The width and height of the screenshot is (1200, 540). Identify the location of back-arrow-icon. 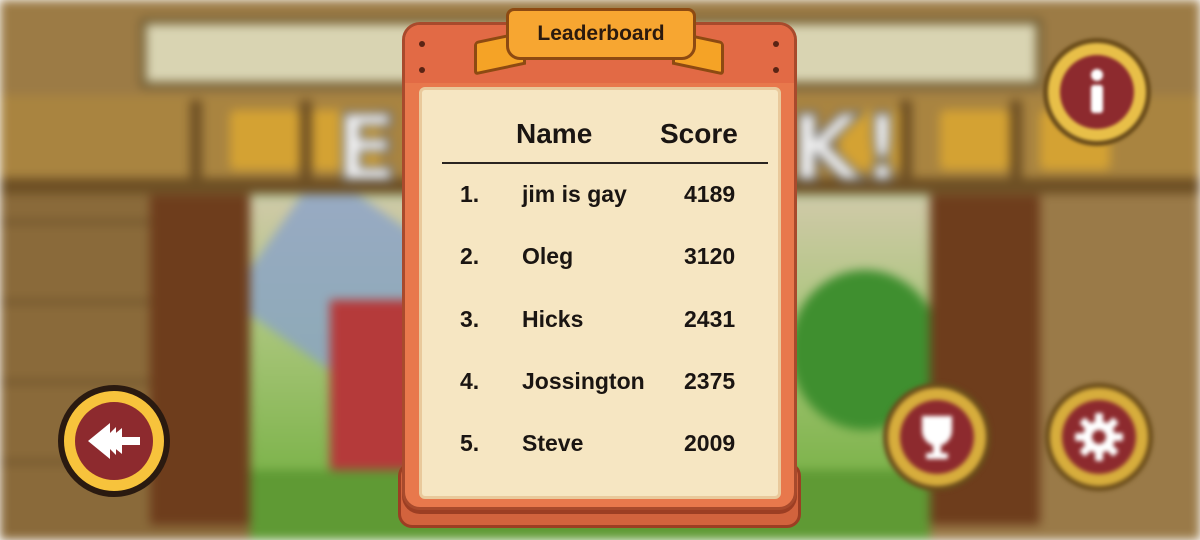
(114, 441).